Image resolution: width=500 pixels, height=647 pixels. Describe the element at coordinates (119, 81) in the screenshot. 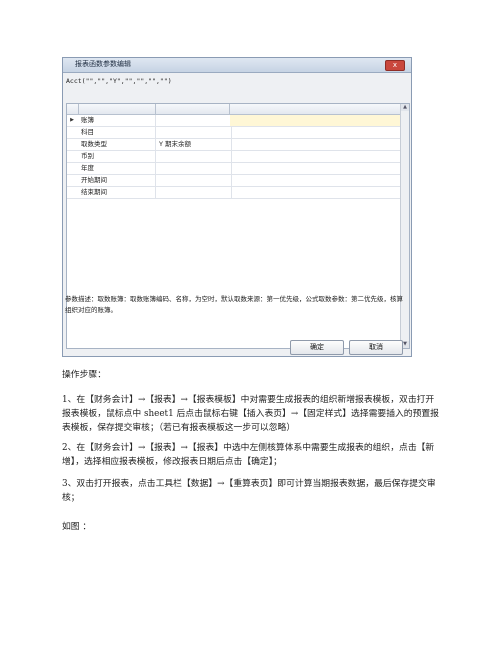

I see `formula-text: Acct("","","Y","","","","")` at that location.